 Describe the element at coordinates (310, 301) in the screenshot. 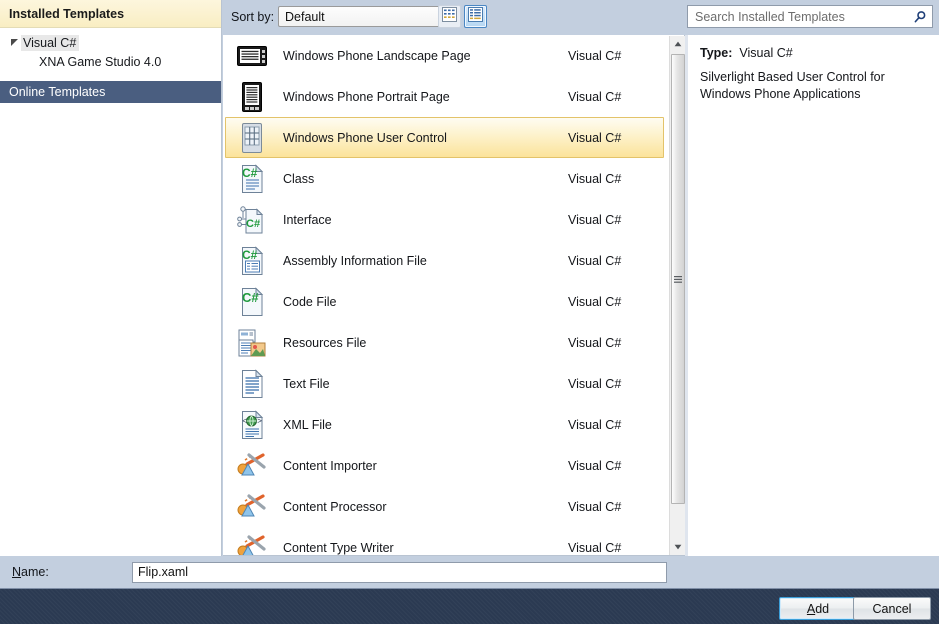

I see `template-row-name: Code File` at that location.